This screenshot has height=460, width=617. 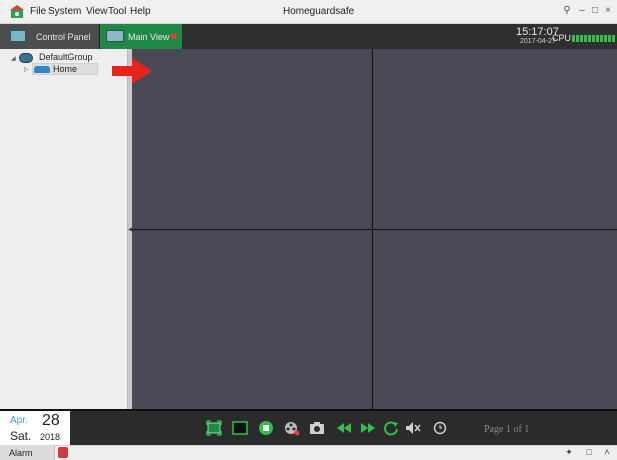 What do you see at coordinates (391, 428) in the screenshot?
I see `refresh-icon` at bounding box center [391, 428].